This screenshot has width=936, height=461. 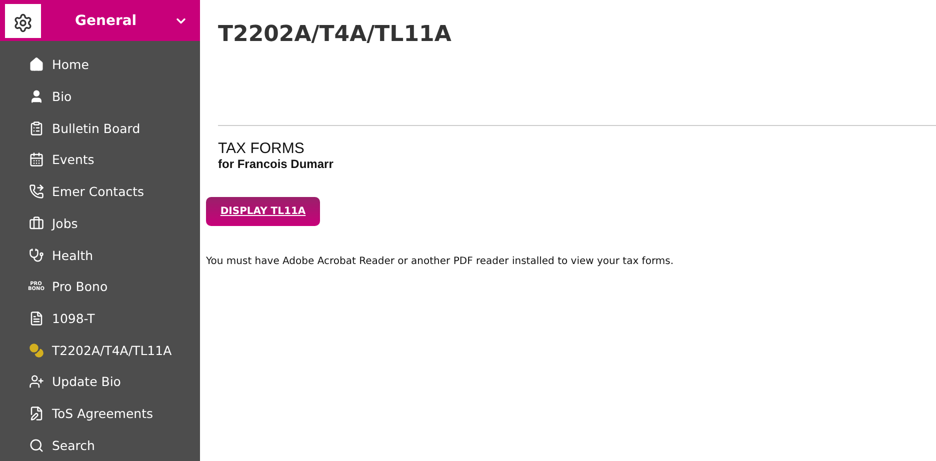 What do you see at coordinates (106, 20) in the screenshot?
I see `section-title: General` at bounding box center [106, 20].